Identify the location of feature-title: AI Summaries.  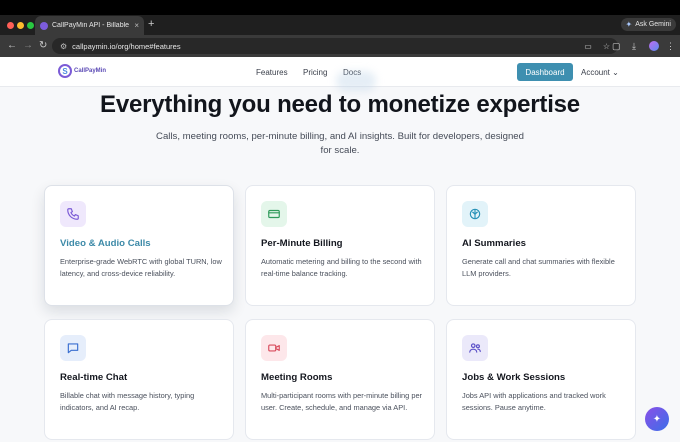
(494, 243).